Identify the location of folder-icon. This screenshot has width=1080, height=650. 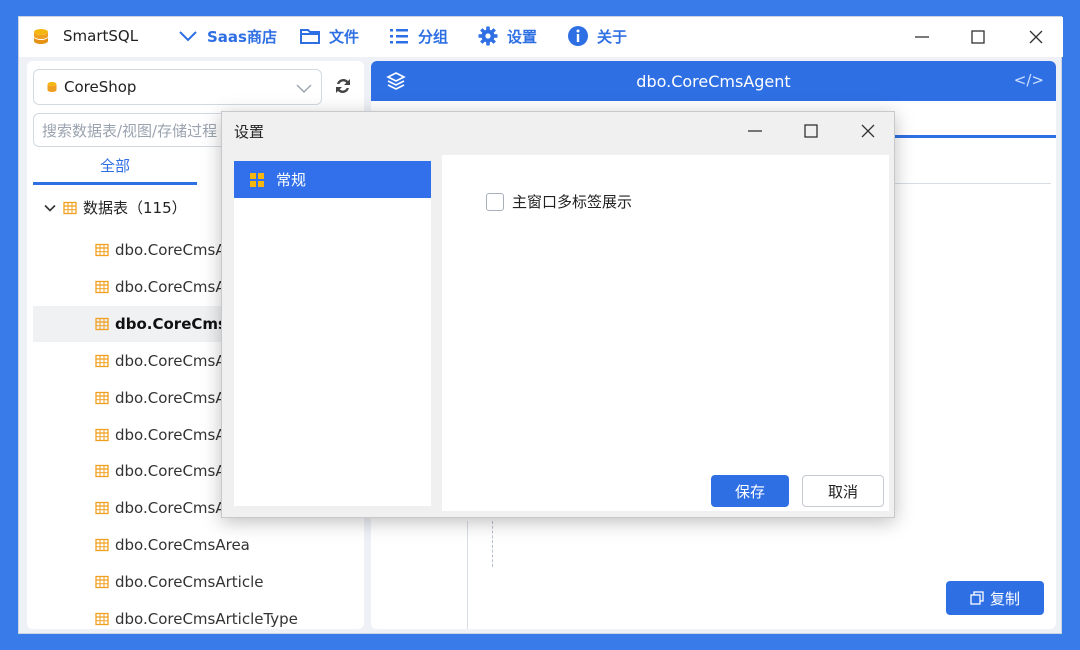
(310, 36).